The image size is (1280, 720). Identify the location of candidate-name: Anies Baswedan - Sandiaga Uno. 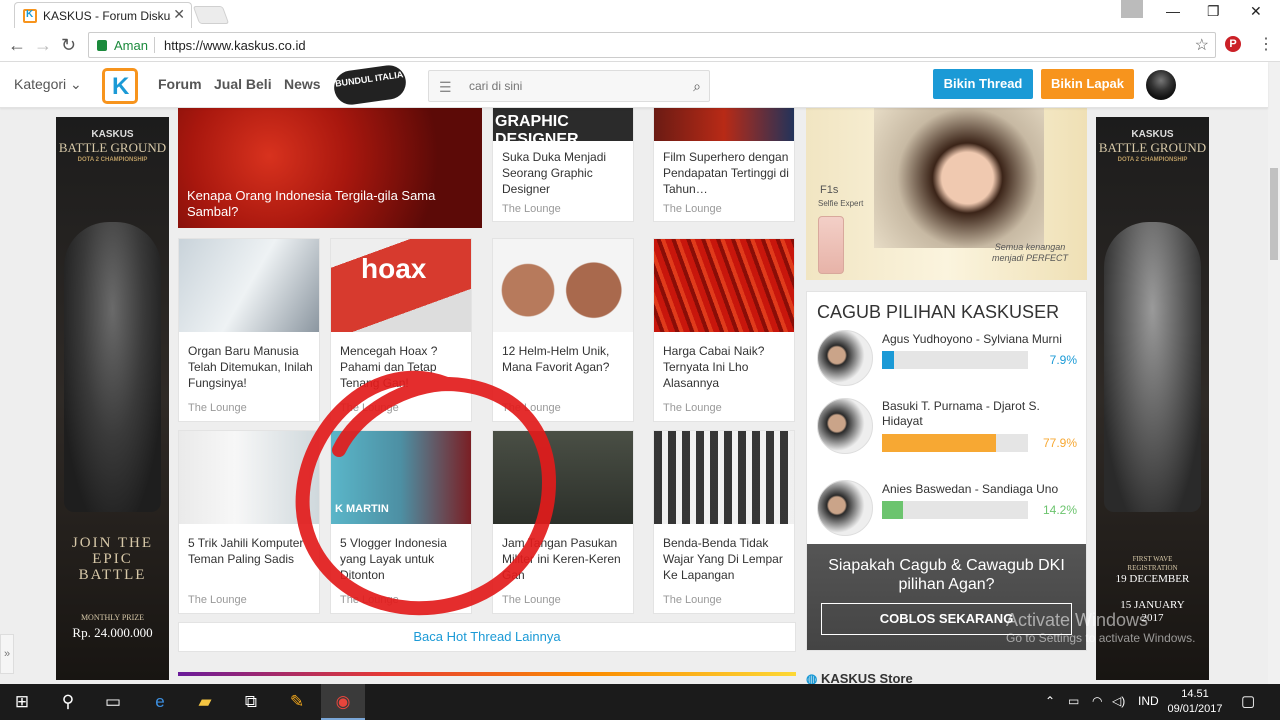
(970, 489).